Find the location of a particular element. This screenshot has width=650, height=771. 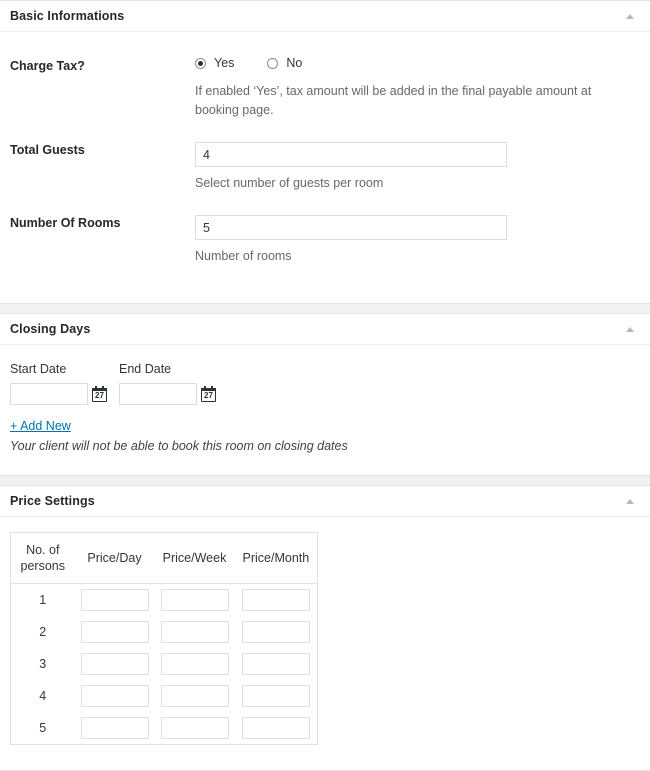

end-date-label: End Date is located at coordinates (145, 369).